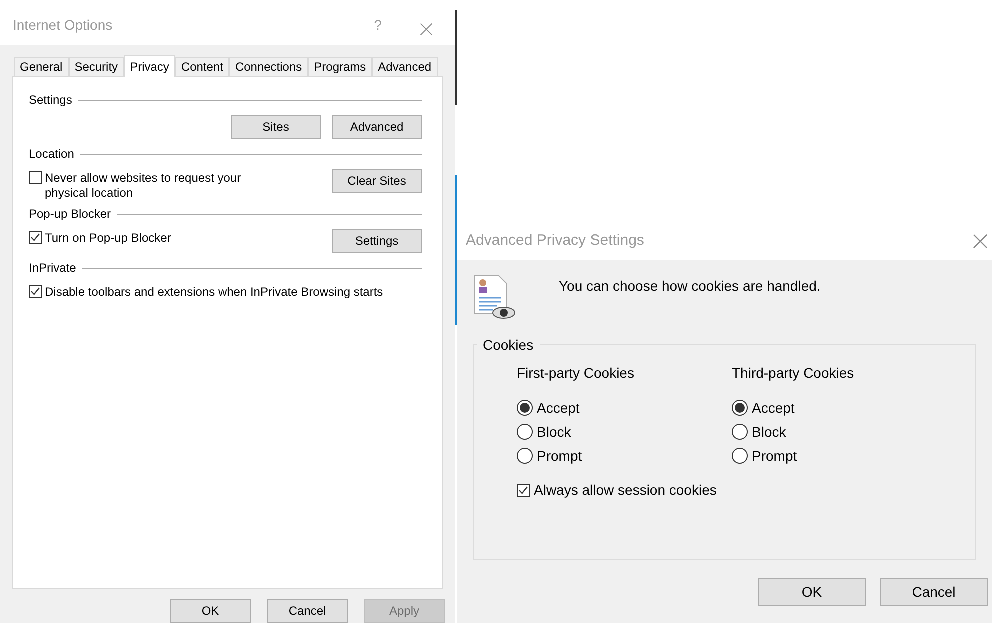 The height and width of the screenshot is (623, 992). I want to click on tab: Advanced, so click(405, 66).